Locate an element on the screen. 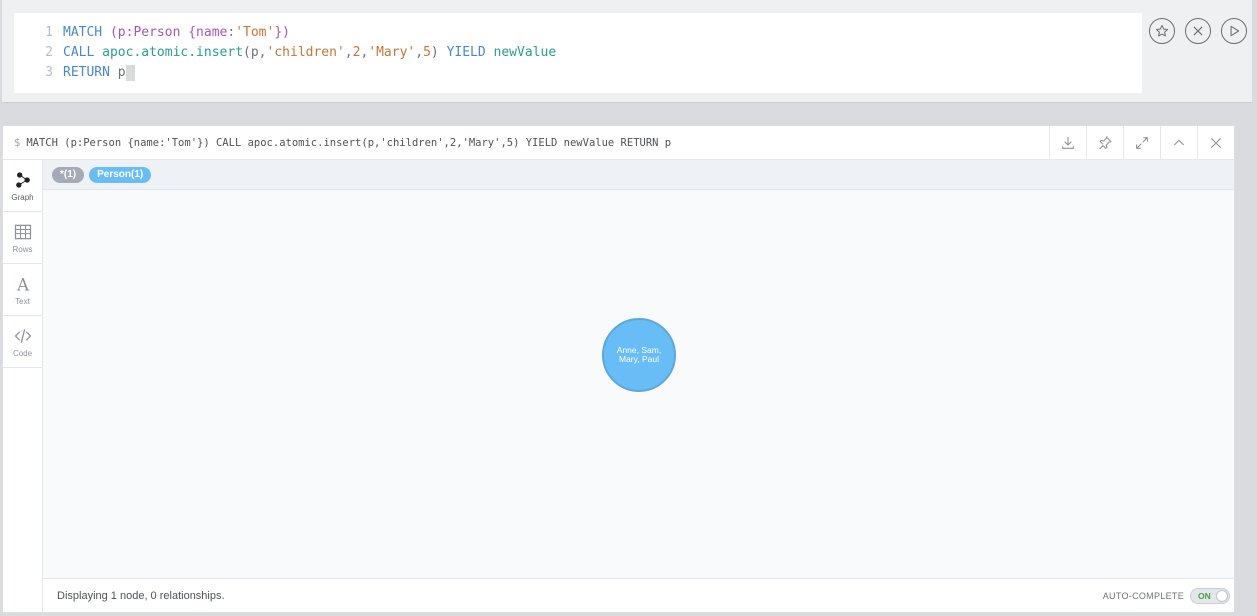 This screenshot has height=616, width=1257. legend-person-label: Person(1) is located at coordinates (120, 174).